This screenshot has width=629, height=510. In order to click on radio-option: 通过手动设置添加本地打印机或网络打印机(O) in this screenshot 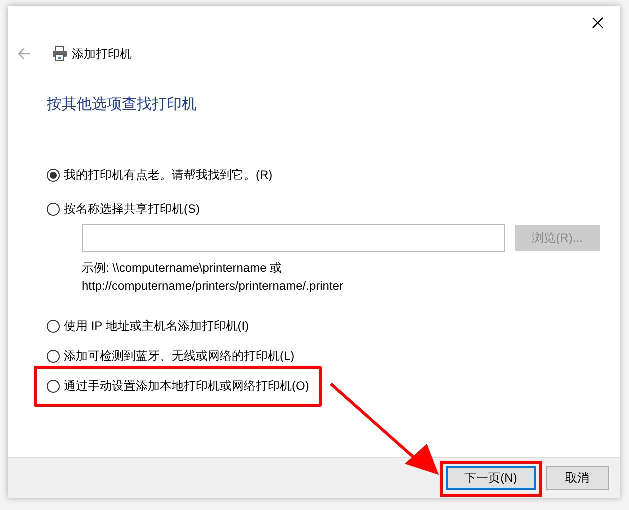, I will do `click(178, 386)`.